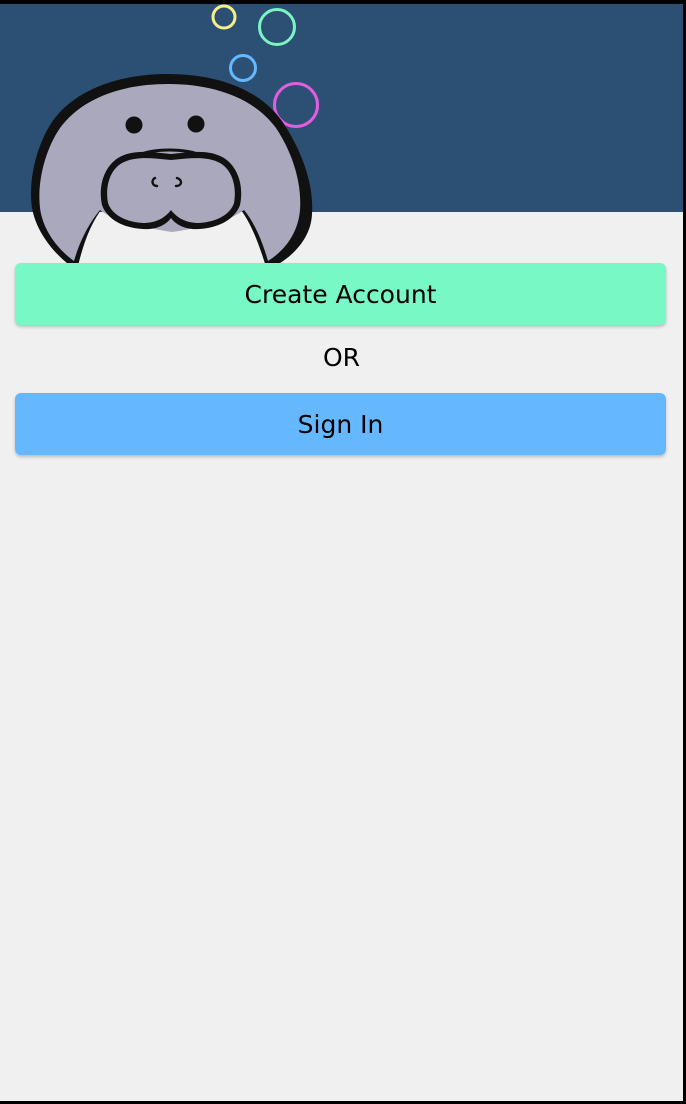  I want to click on create-account-button: Create Account, so click(340, 294).